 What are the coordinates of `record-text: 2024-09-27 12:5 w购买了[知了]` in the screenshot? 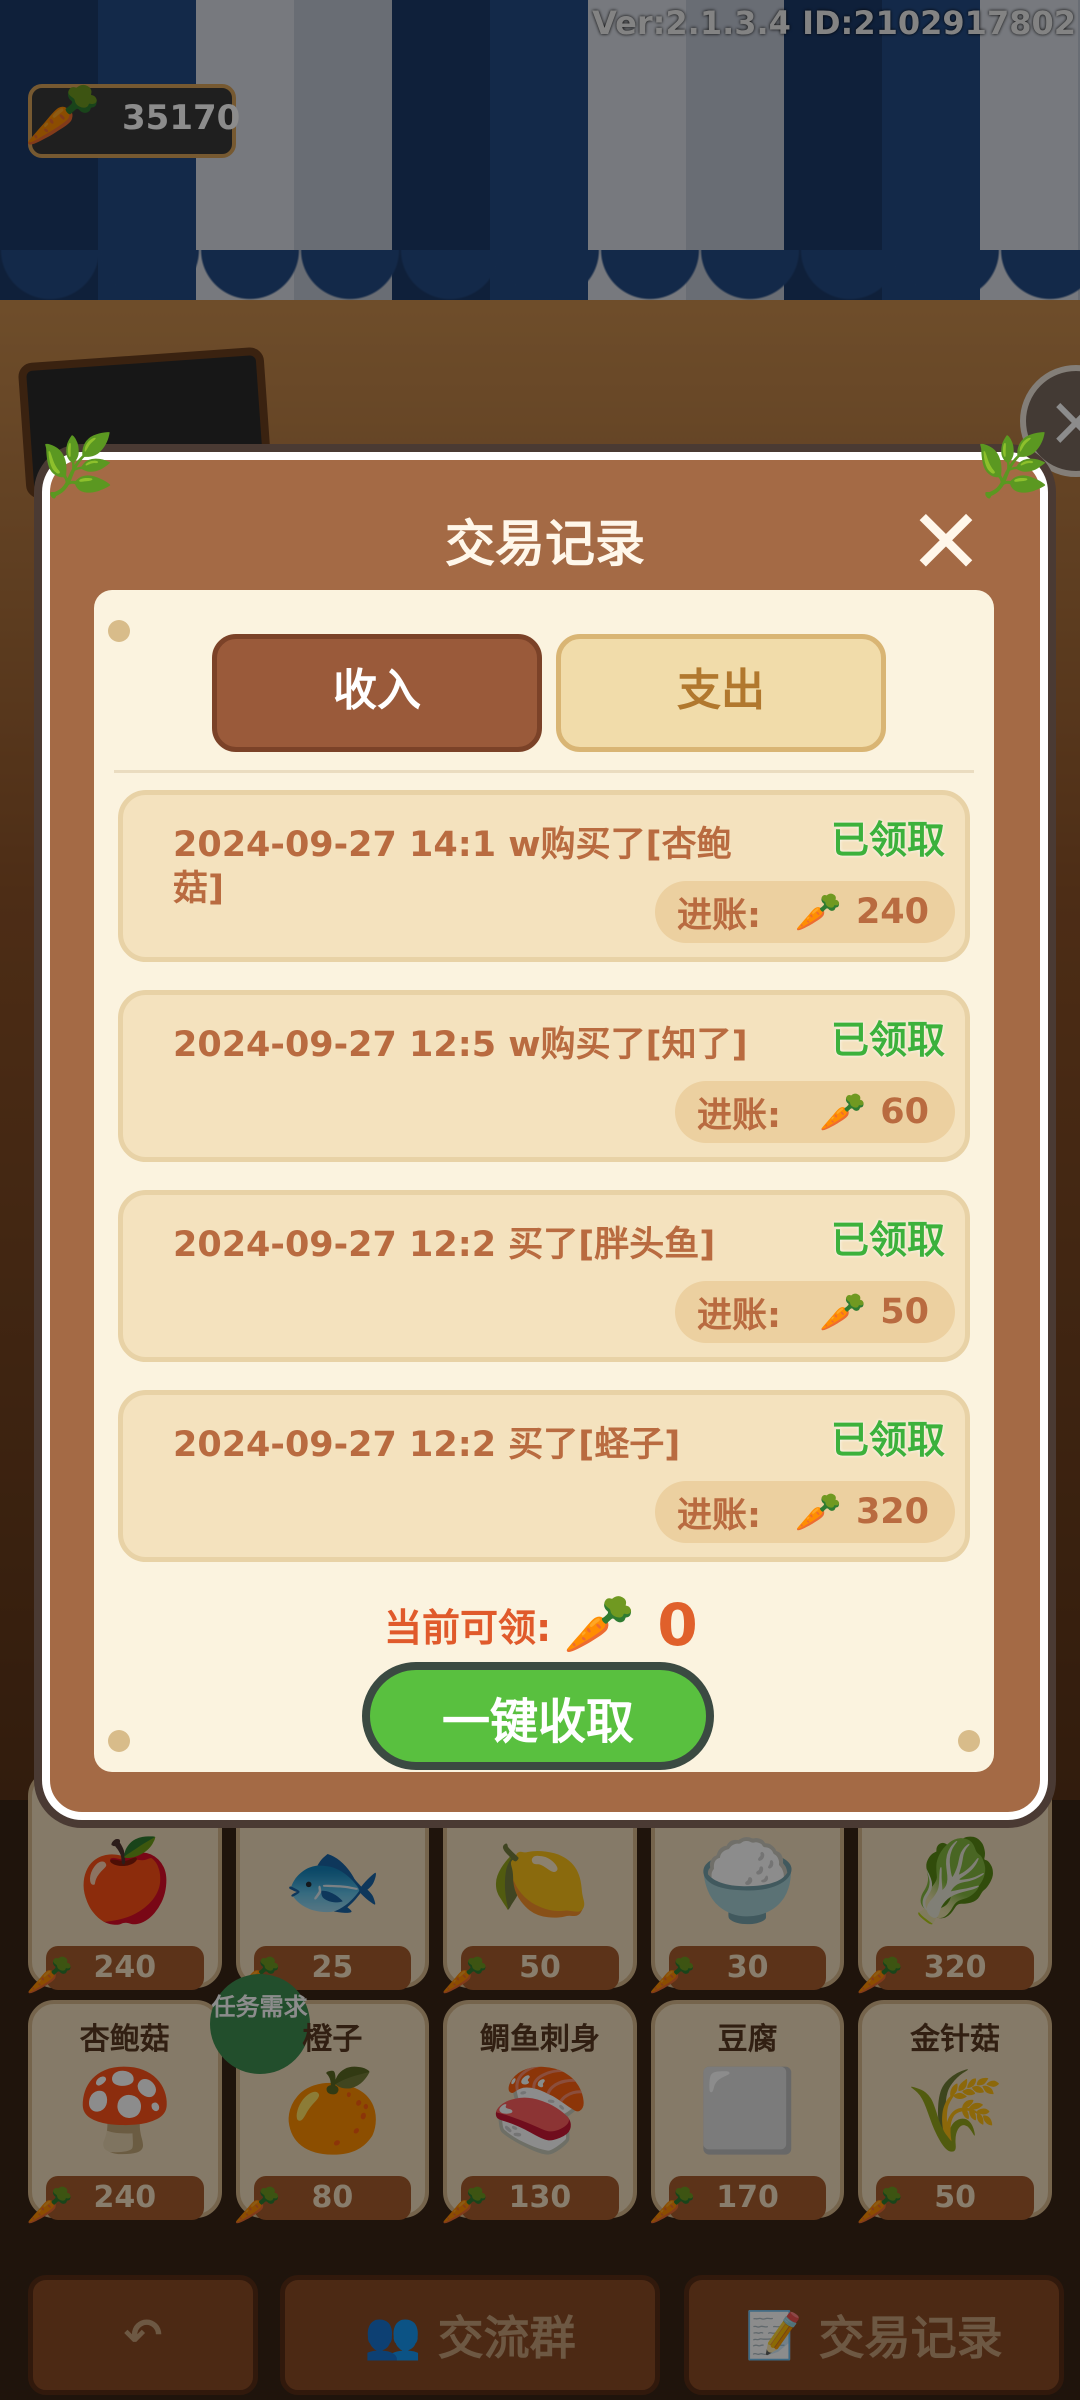 It's located at (460, 1045).